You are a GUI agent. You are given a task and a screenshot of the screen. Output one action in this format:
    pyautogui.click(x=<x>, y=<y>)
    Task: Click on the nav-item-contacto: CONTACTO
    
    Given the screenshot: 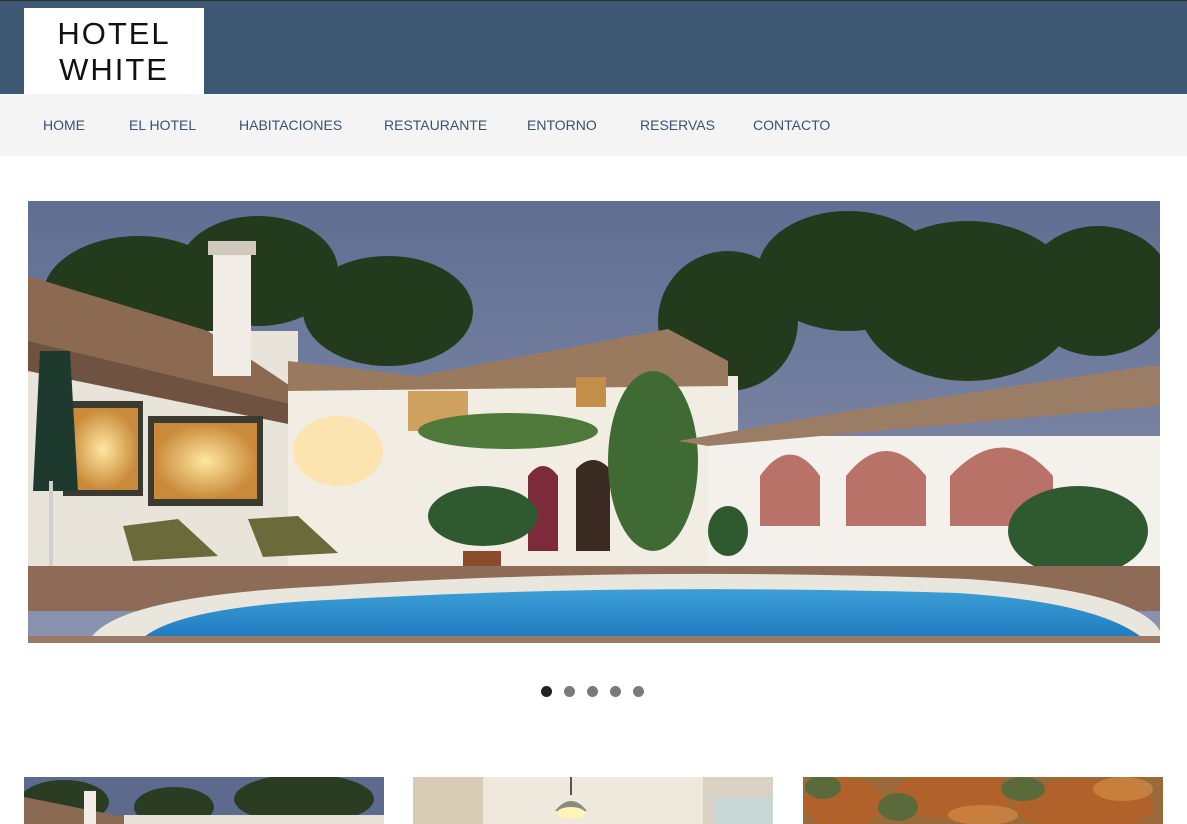 What is the action you would take?
    pyautogui.click(x=791, y=125)
    